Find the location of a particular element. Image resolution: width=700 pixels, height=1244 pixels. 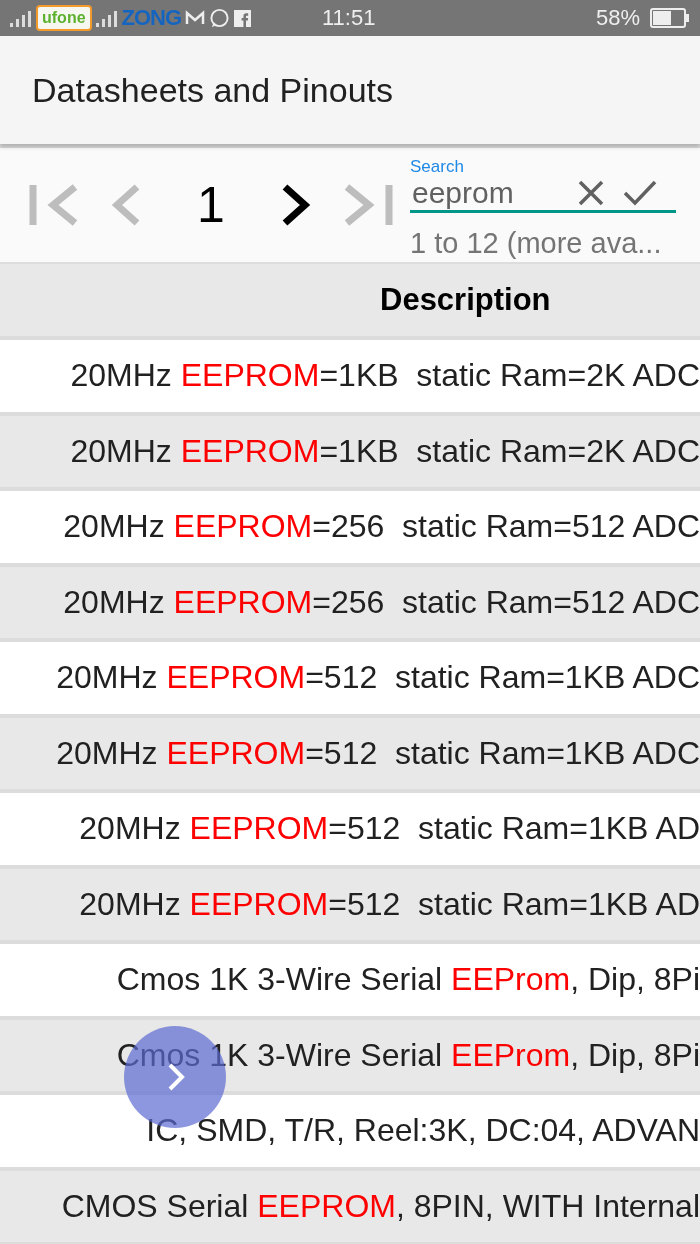

close-icon is located at coordinates (591, 193).